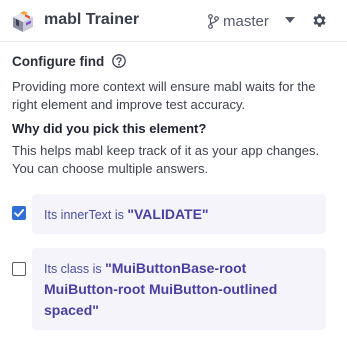  Describe the element at coordinates (119, 61) in the screenshot. I see `help-circle-icon` at that location.